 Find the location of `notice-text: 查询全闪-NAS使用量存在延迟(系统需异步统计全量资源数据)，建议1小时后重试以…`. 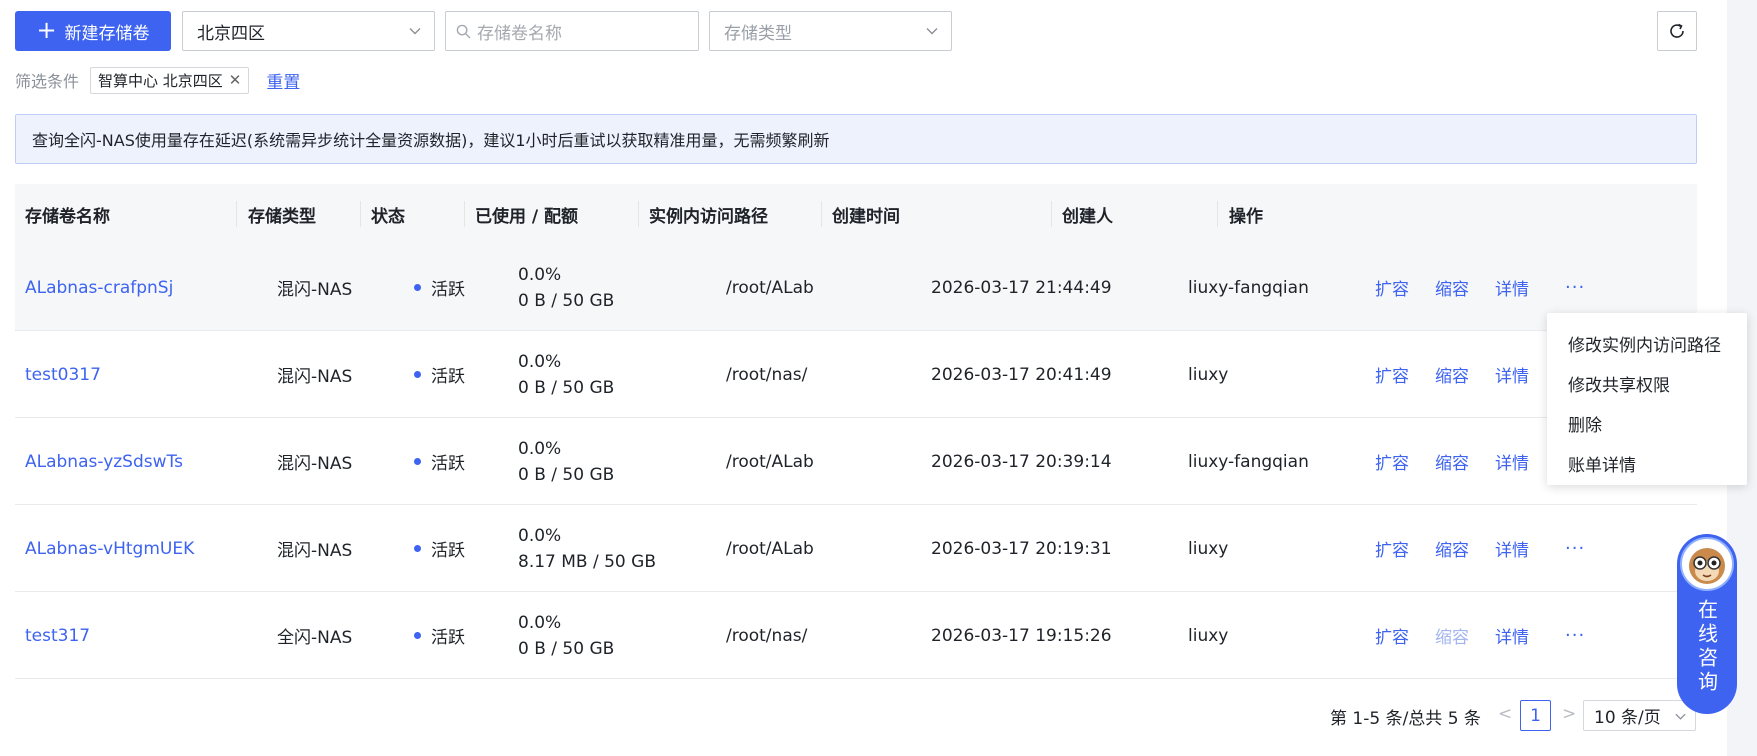

notice-text: 查询全闪-NAS使用量存在延迟(系统需异步统计全量资源数据)，建议1小时后重试以… is located at coordinates (431, 140).